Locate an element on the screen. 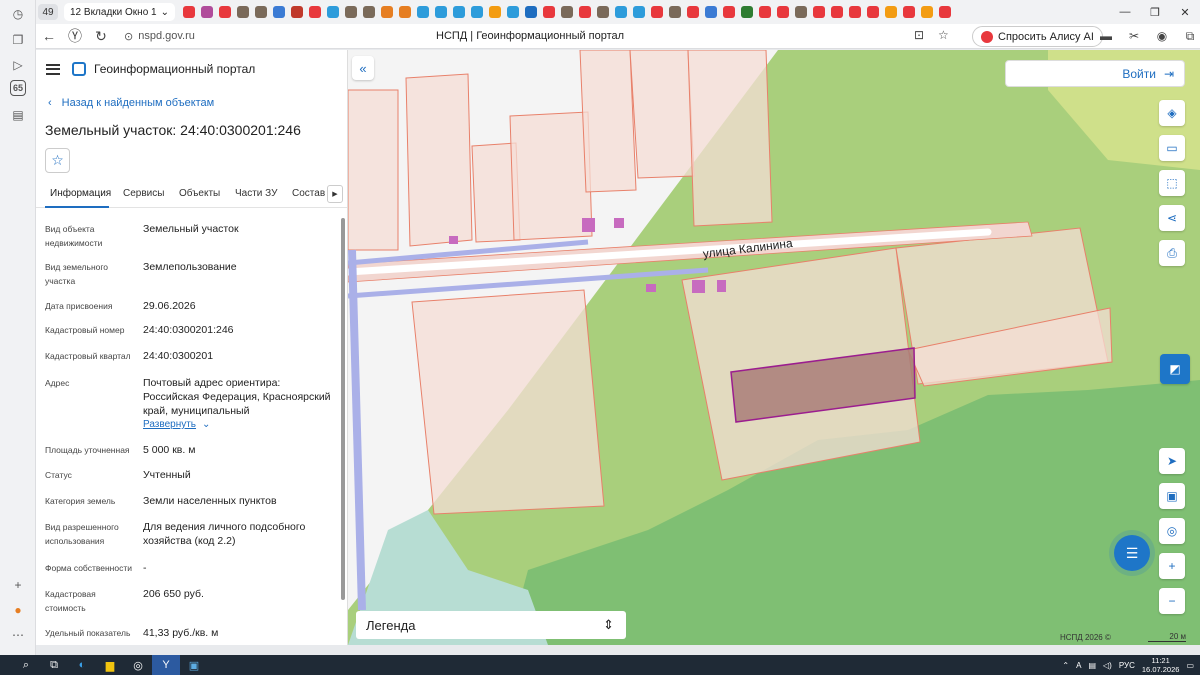  legend-dropdown: Легенда ⇕ is located at coordinates (491, 625).